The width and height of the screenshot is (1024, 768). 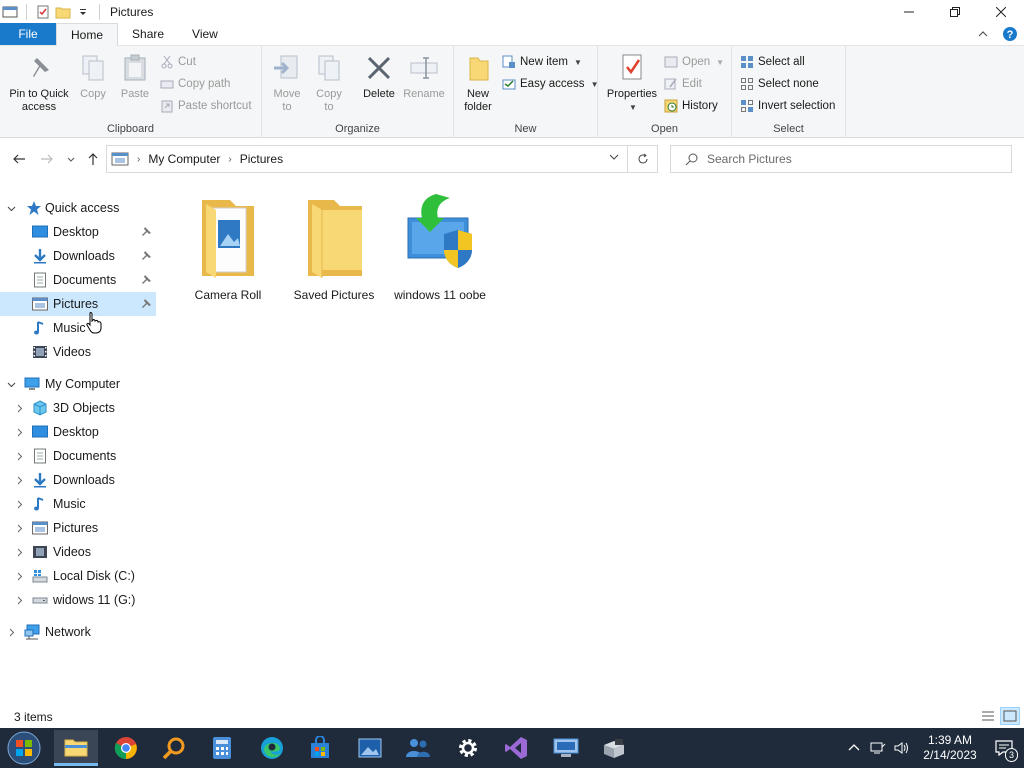 What do you see at coordinates (902, 748) in the screenshot?
I see `volume-icon` at bounding box center [902, 748].